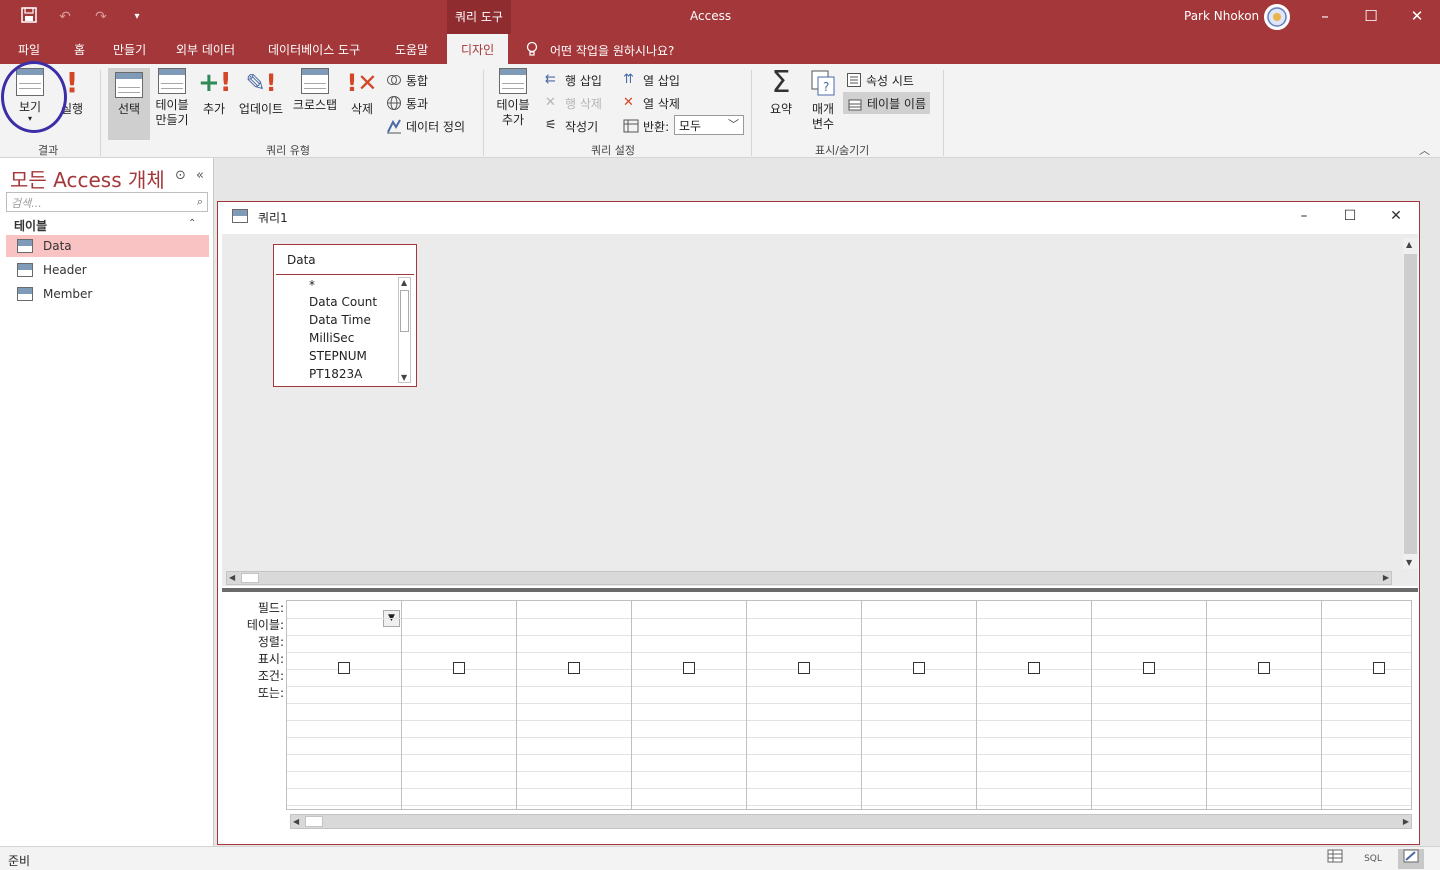  Describe the element at coordinates (340, 320) in the screenshot. I see `field-item: Data Time` at that location.